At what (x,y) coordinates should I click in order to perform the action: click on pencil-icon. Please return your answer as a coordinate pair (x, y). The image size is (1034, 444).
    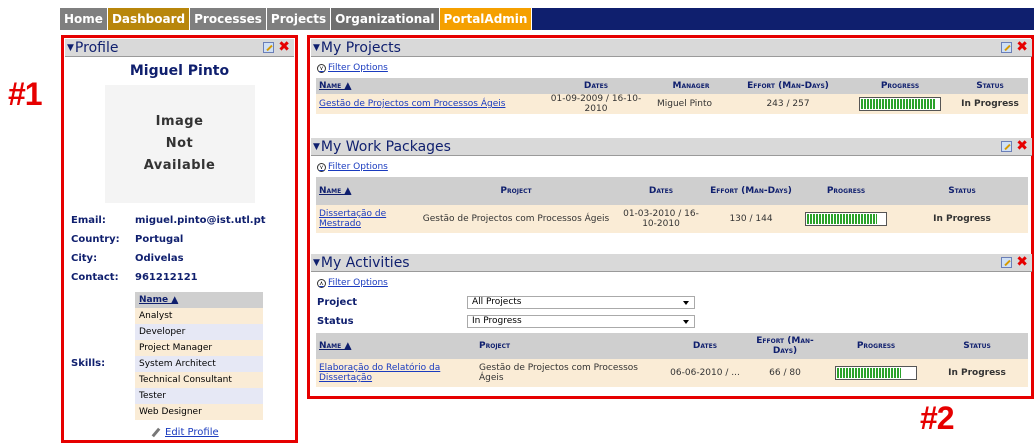
    Looking at the image, I should click on (156, 432).